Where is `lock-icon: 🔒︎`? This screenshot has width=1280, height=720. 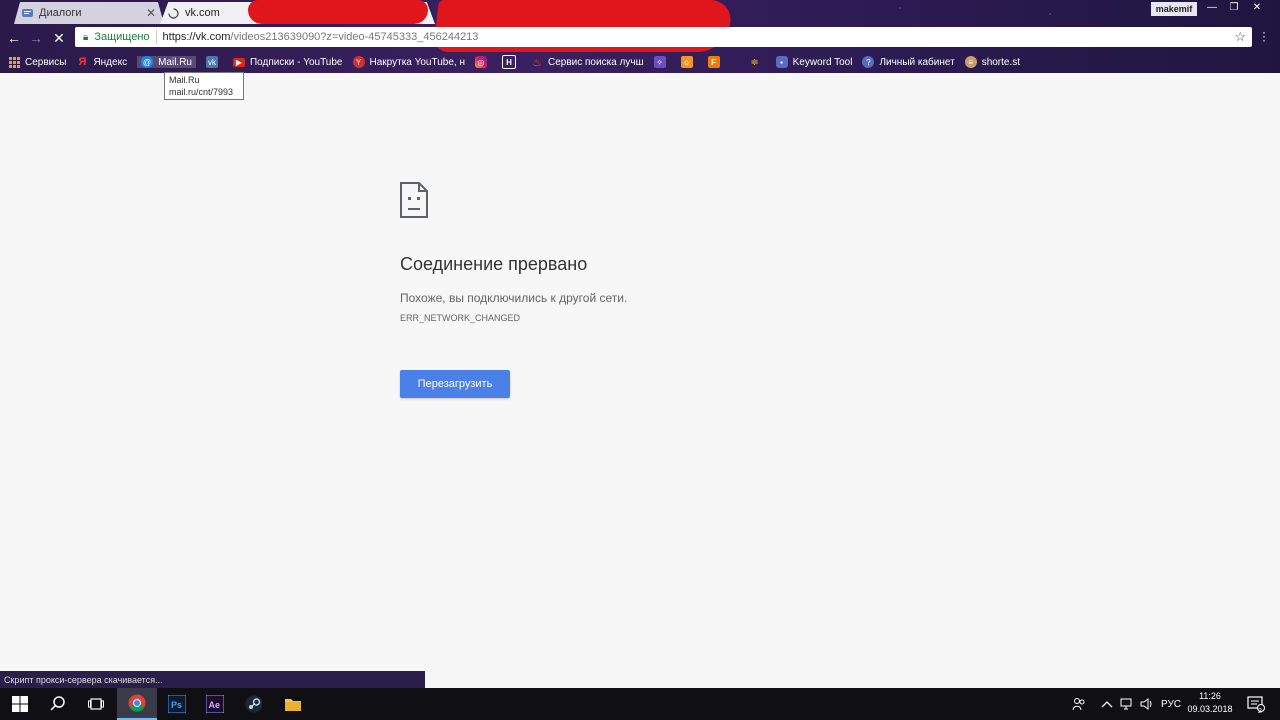 lock-icon: 🔒︎ is located at coordinates (86, 37).